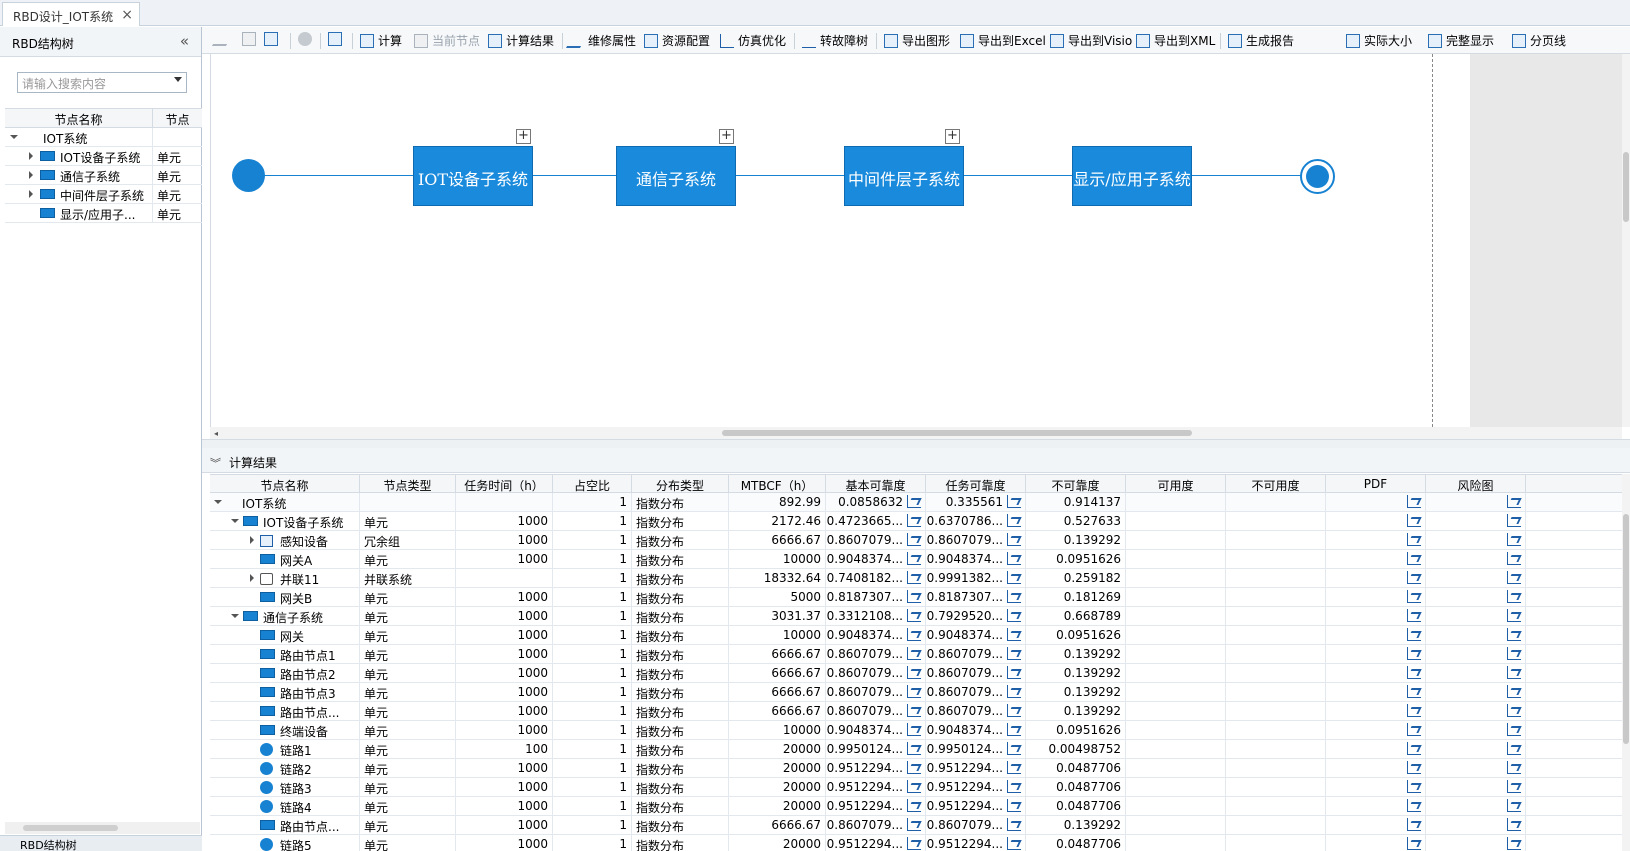  I want to click on maintain-button: 维修属性, so click(600, 40).